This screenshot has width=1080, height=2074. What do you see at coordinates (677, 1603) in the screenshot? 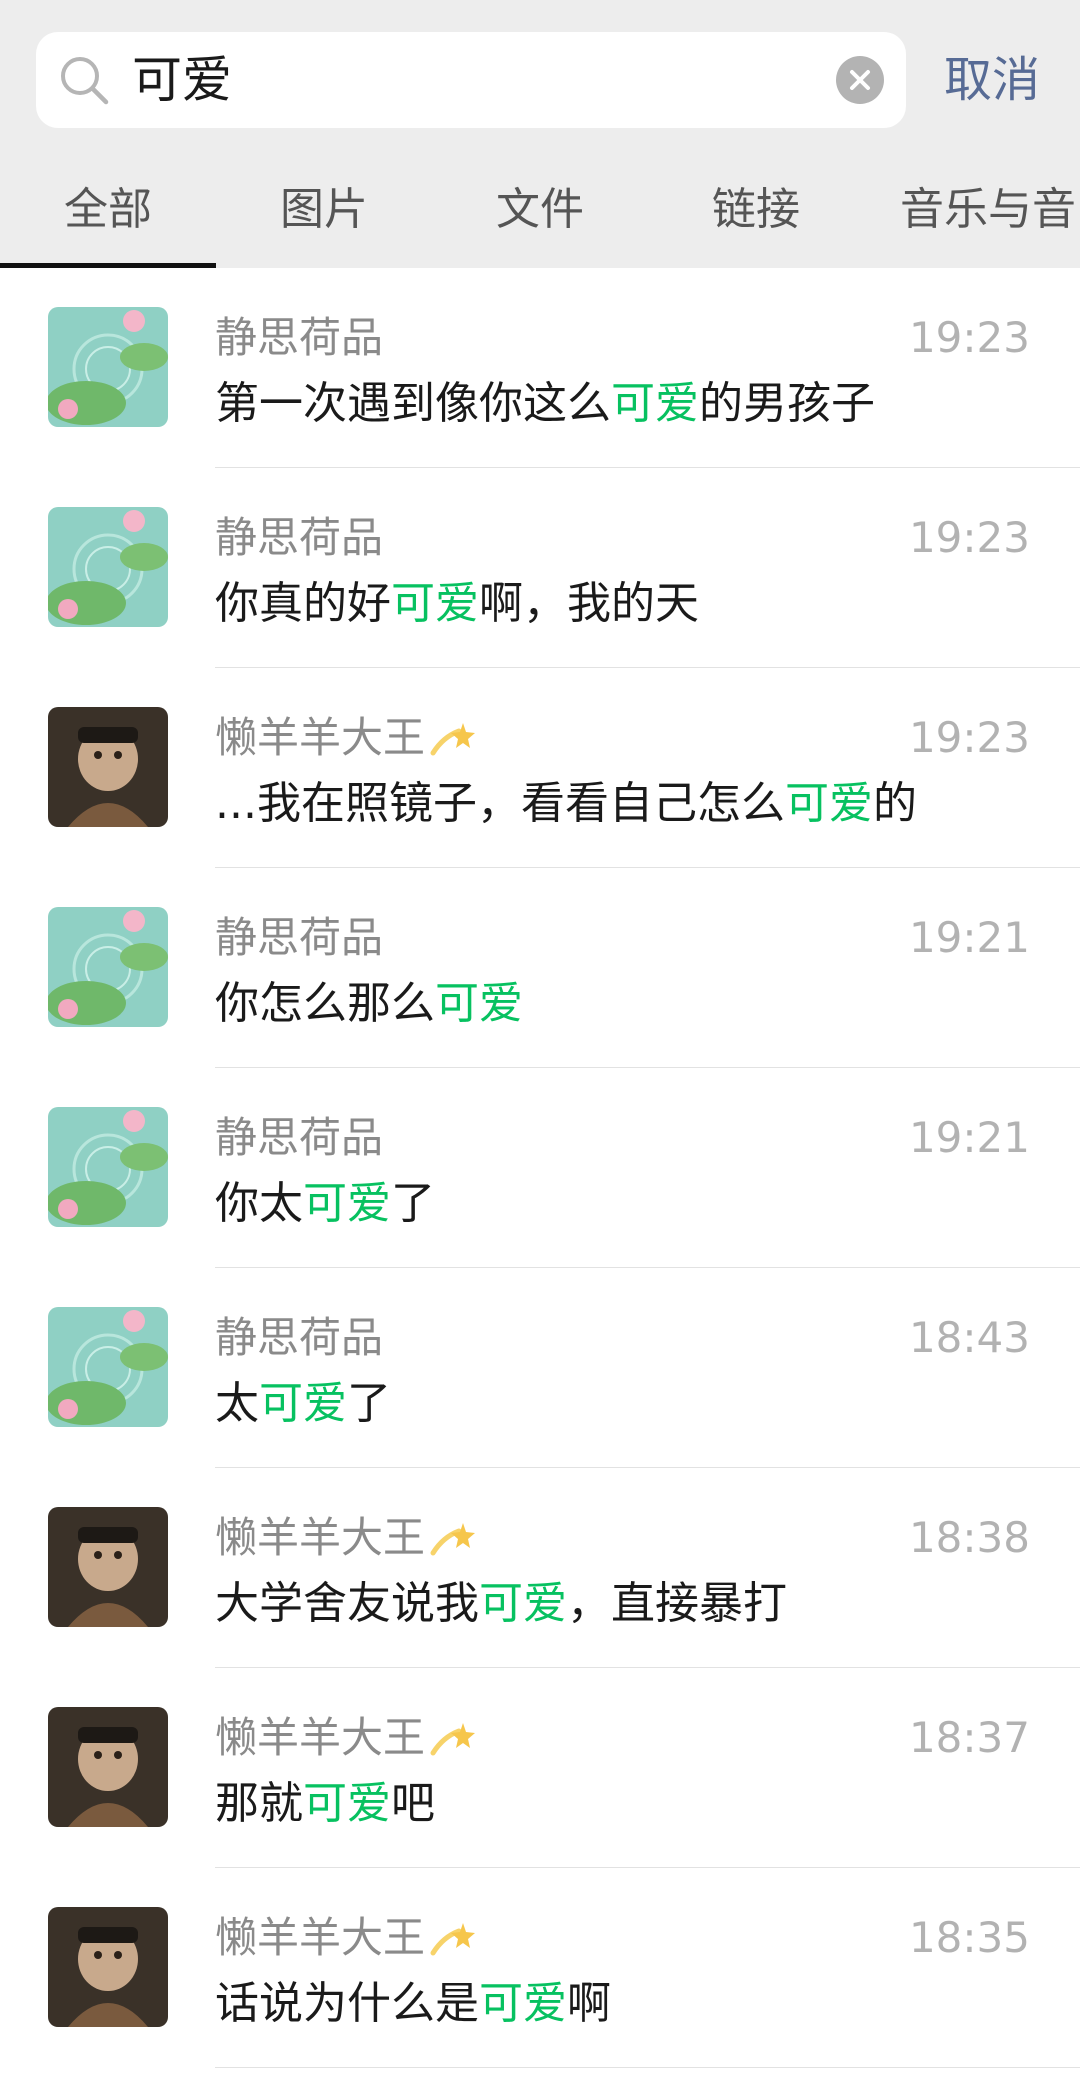
I see `snippet-text: ，直接暴打` at bounding box center [677, 1603].